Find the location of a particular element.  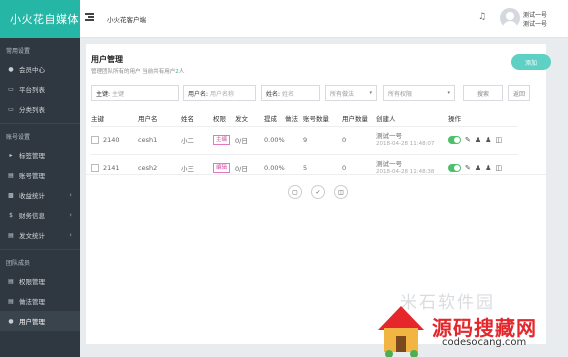

id-filter-placeholder: 主键 is located at coordinates (118, 94).